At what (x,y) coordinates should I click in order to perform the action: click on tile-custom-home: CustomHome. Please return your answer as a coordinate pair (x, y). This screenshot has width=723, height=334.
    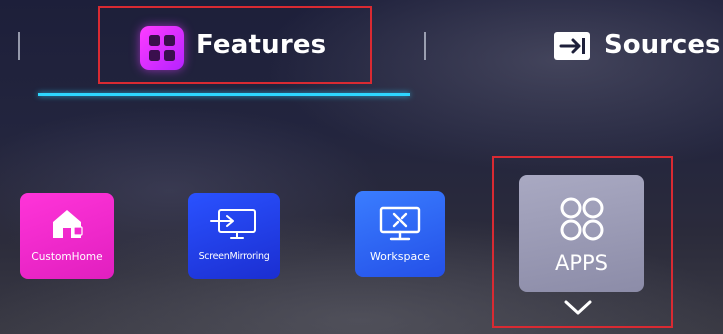
    Looking at the image, I should click on (67, 236).